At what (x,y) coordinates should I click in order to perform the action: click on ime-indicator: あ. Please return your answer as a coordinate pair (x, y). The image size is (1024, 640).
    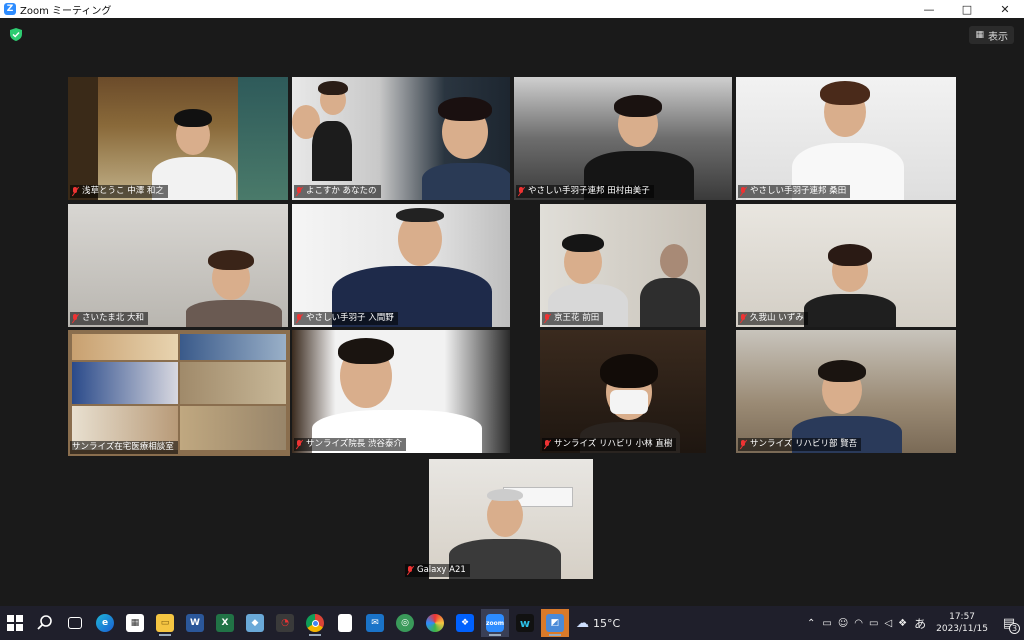
    Looking at the image, I should click on (920, 623).